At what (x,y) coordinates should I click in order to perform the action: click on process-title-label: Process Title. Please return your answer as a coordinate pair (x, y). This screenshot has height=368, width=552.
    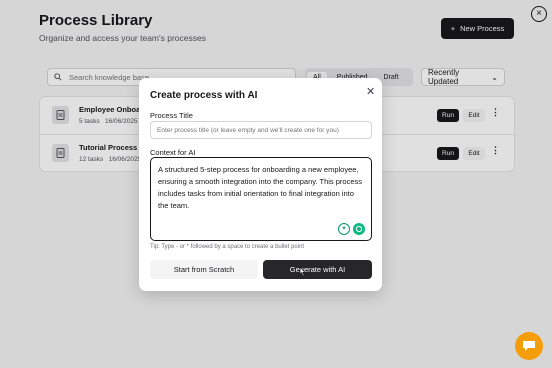
    Looking at the image, I should click on (171, 115).